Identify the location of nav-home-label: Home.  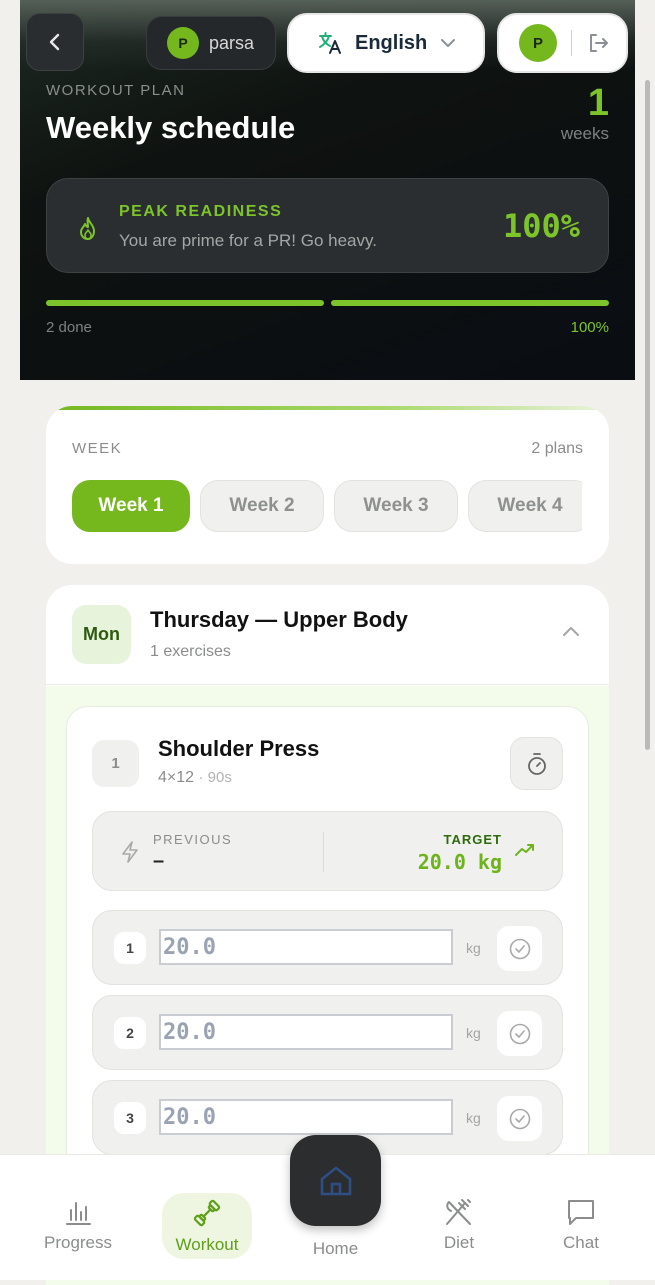
(335, 1248).